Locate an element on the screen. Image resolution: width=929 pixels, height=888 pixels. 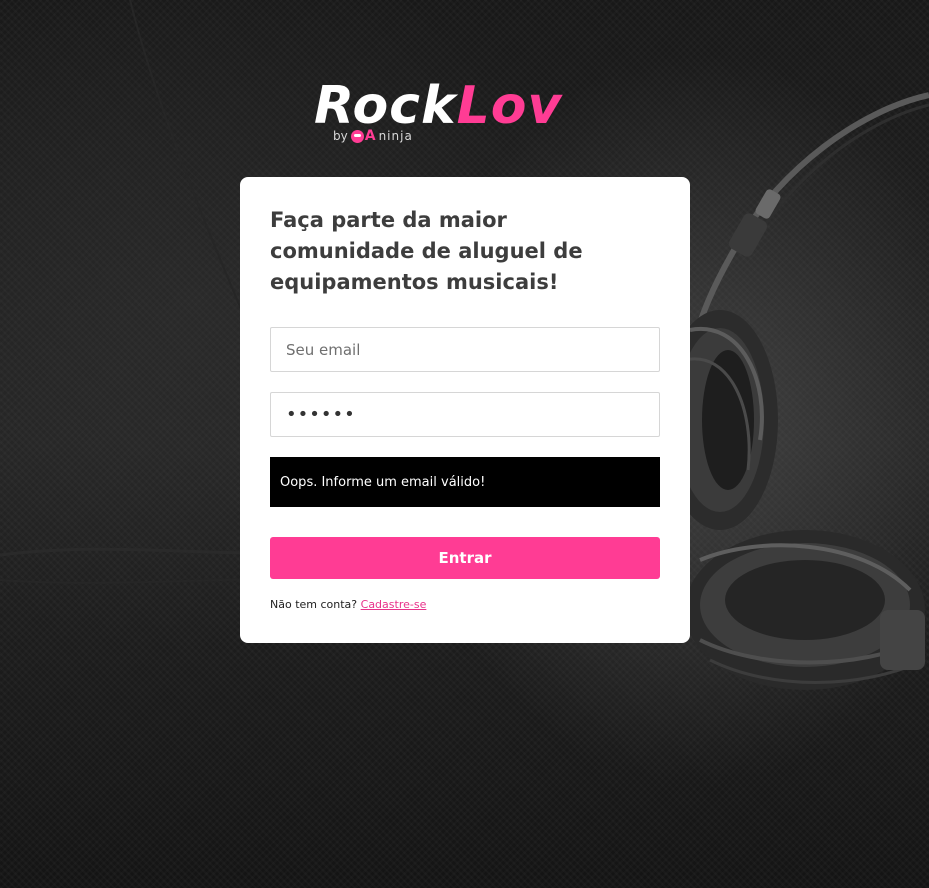
logo-by-text: by is located at coordinates (340, 136).